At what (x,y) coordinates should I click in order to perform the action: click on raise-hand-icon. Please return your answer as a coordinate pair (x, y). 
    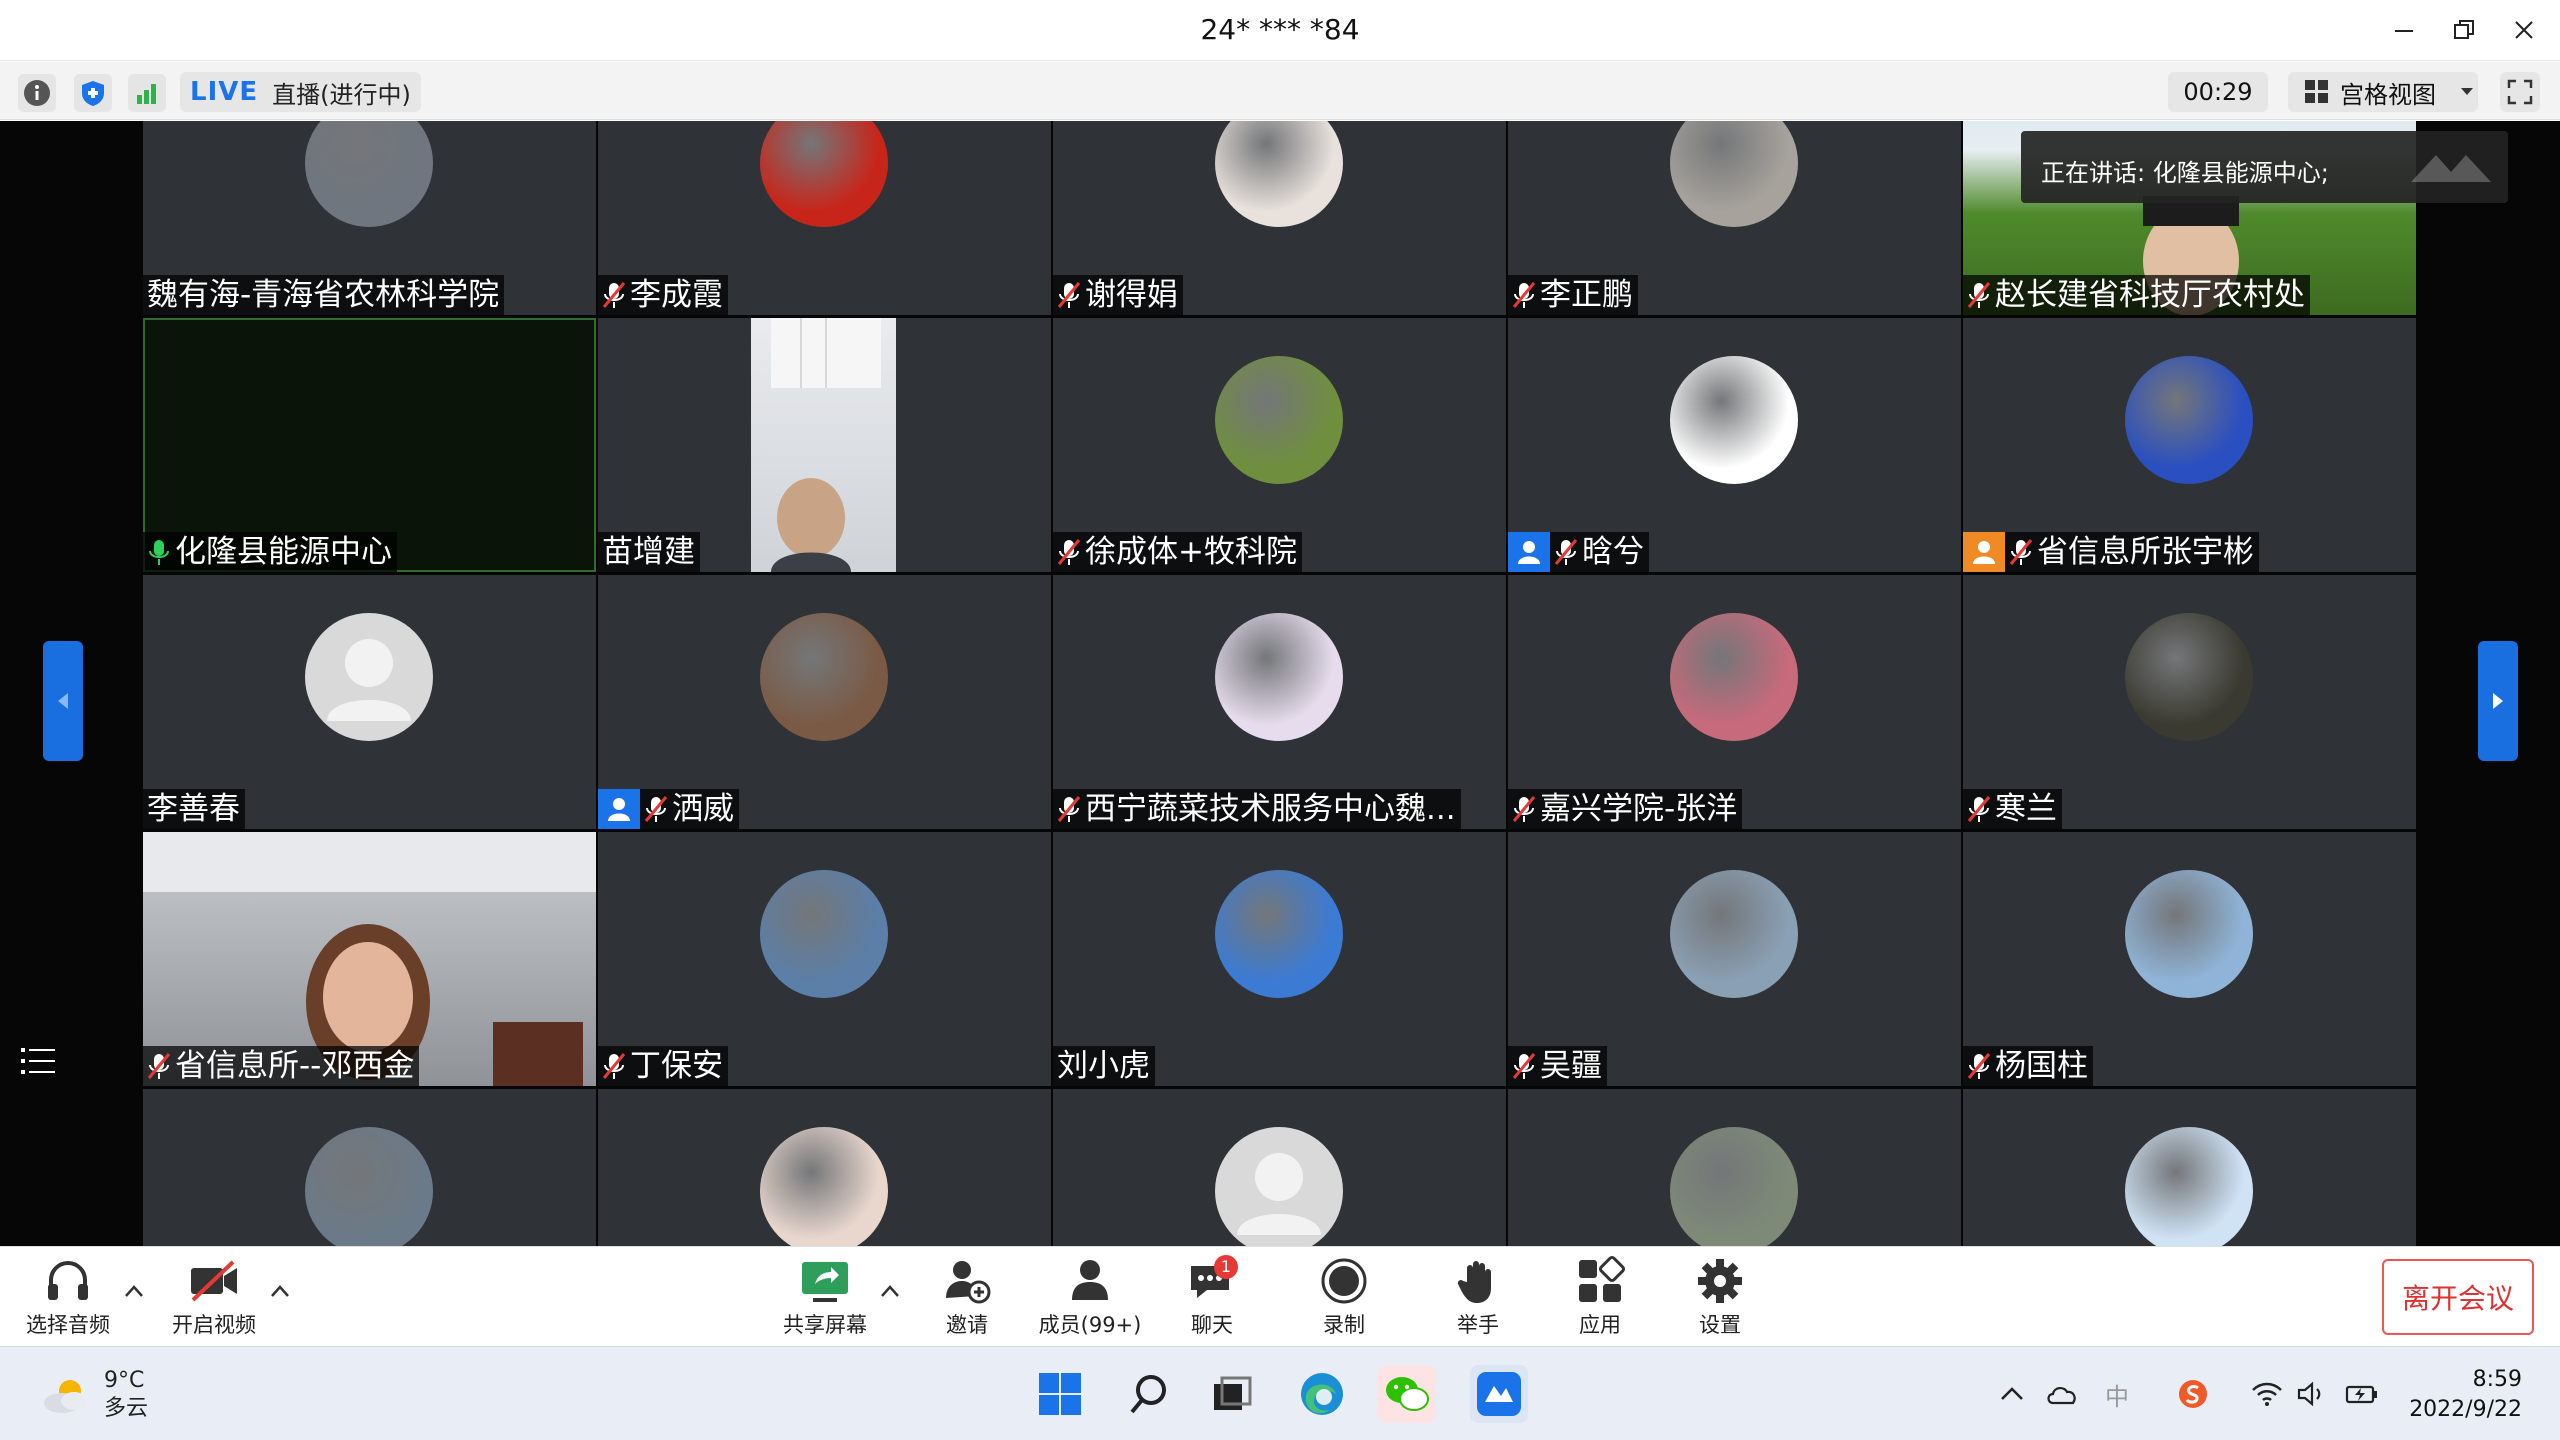
    Looking at the image, I should click on (1474, 1282).